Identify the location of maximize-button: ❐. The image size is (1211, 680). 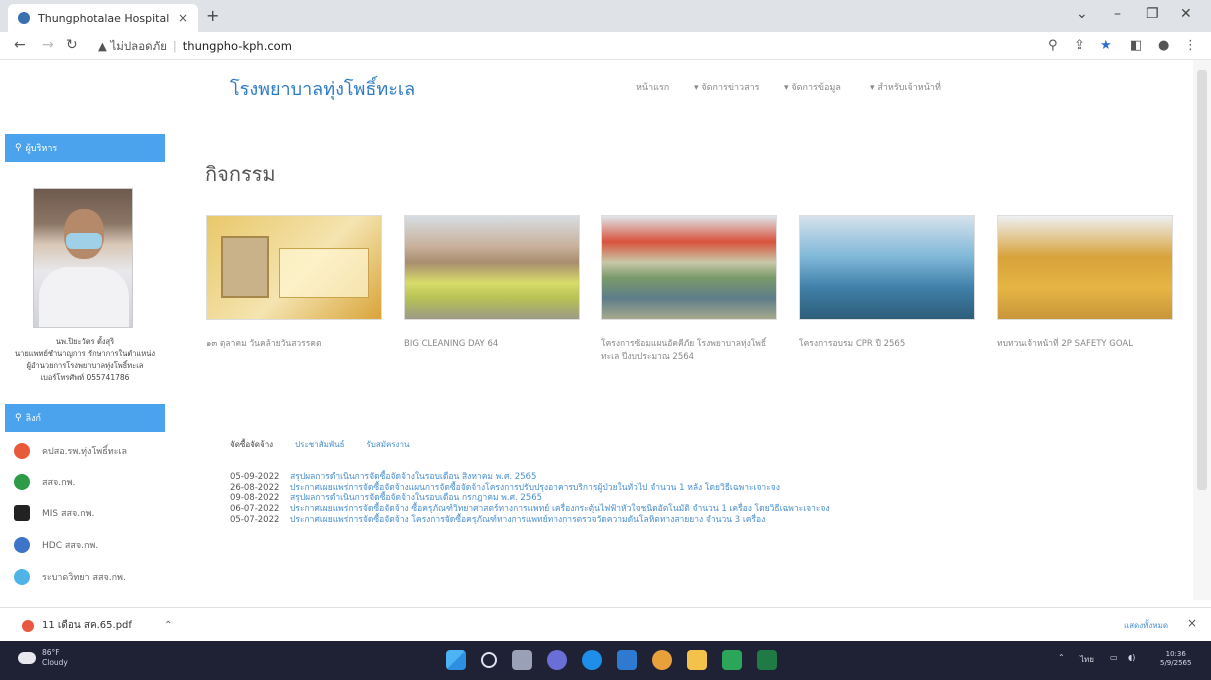
(1152, 14).